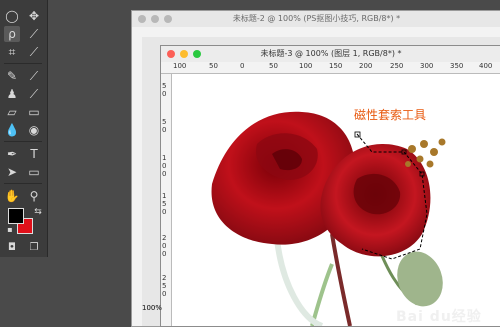  Describe the element at coordinates (427, 66) in the screenshot. I see `ruler-tick-label: 300` at that location.